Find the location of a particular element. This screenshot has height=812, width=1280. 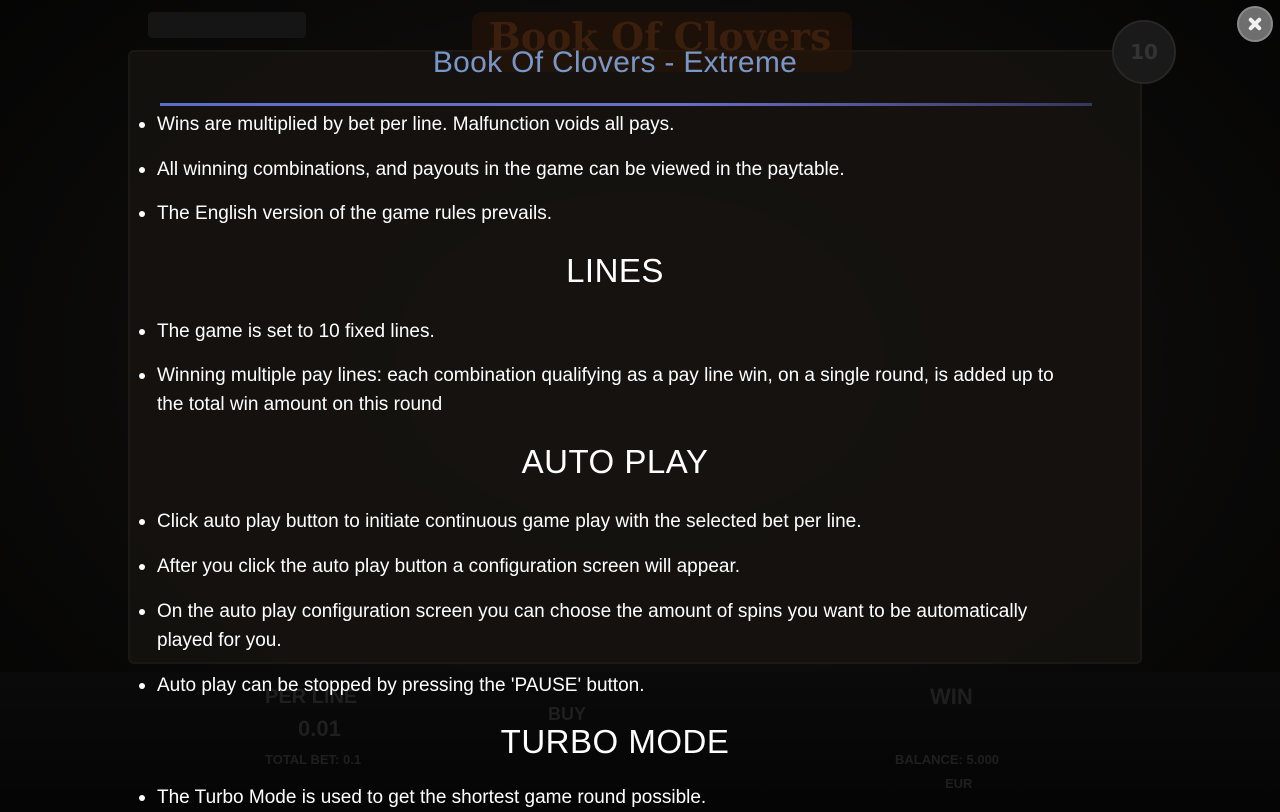

turbo-heading: TURBO MODE is located at coordinates (615, 741).